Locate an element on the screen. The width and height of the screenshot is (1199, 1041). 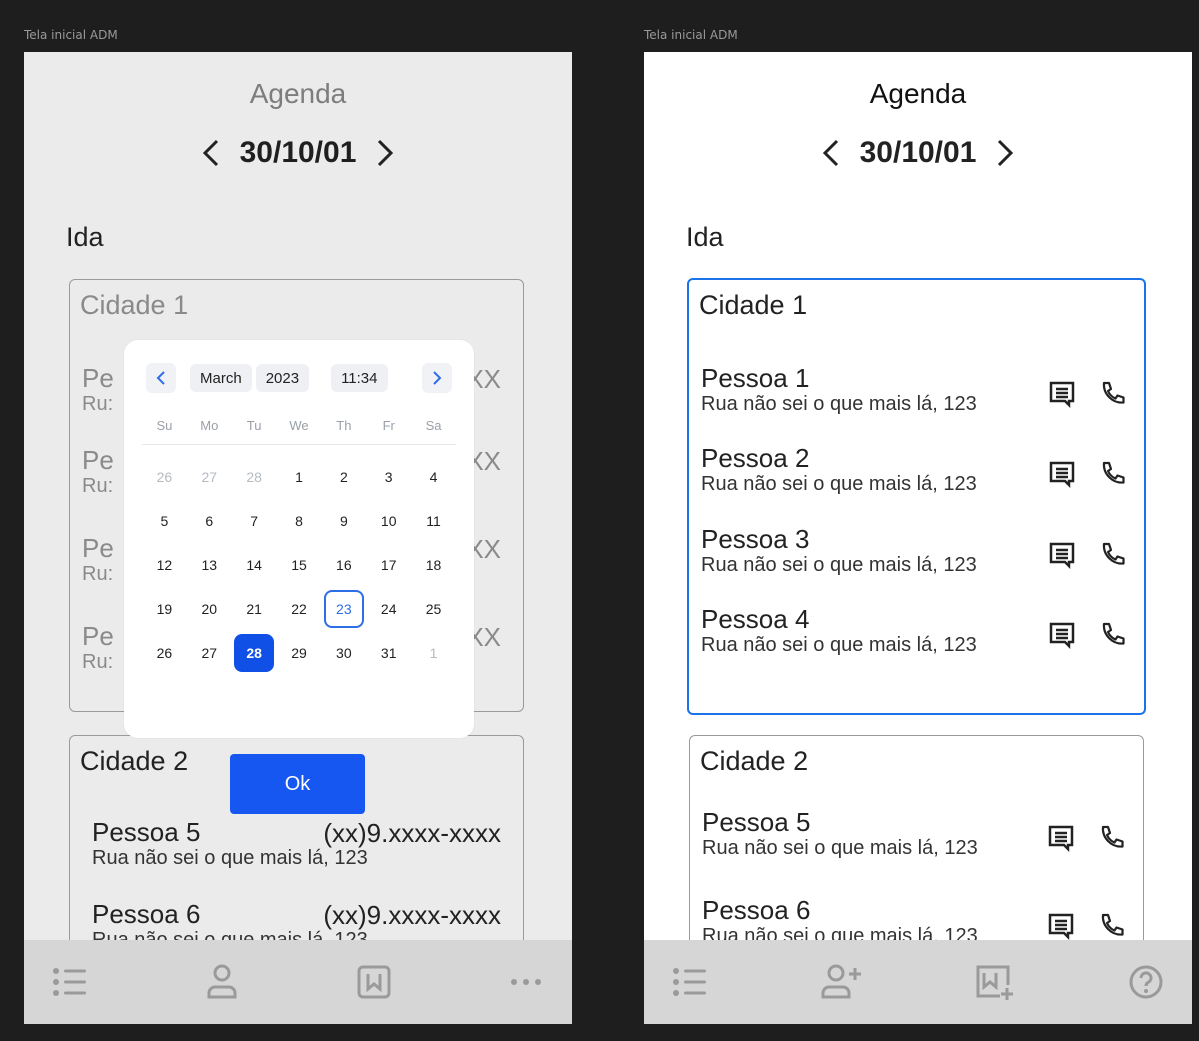
calendar-day: 22 is located at coordinates (299, 609).